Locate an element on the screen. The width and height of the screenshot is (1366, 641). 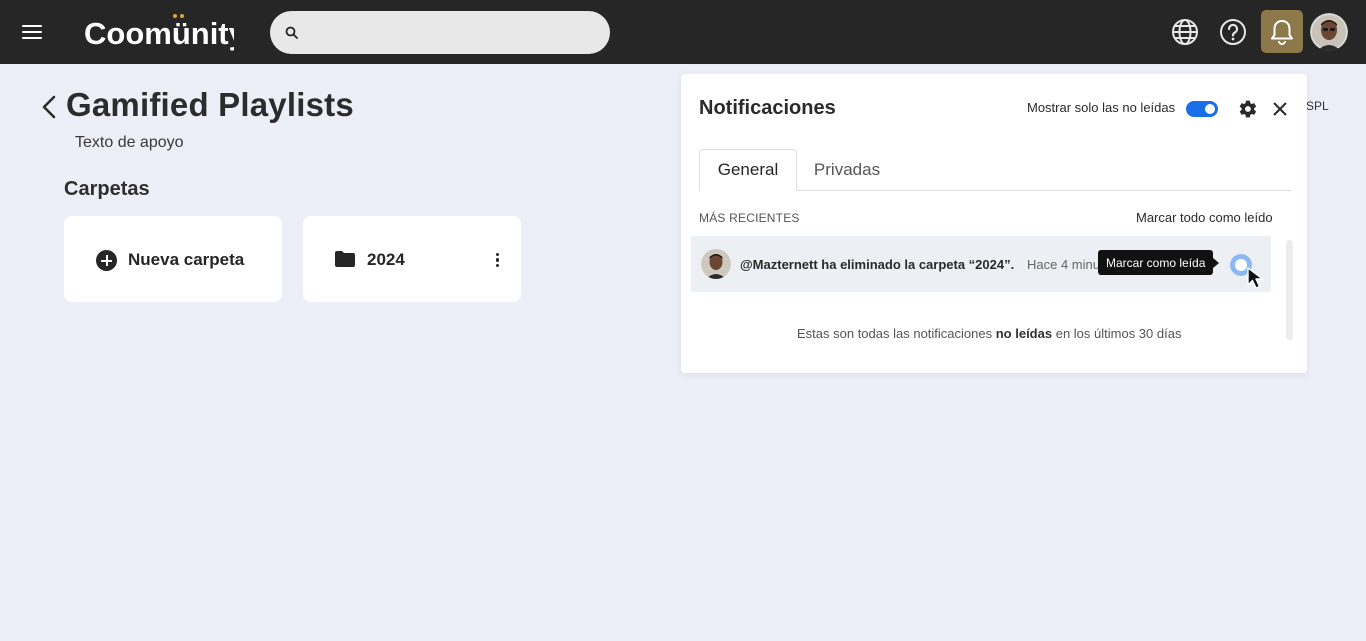
new-folder-card: Nueva carpeta is located at coordinates (173, 259).